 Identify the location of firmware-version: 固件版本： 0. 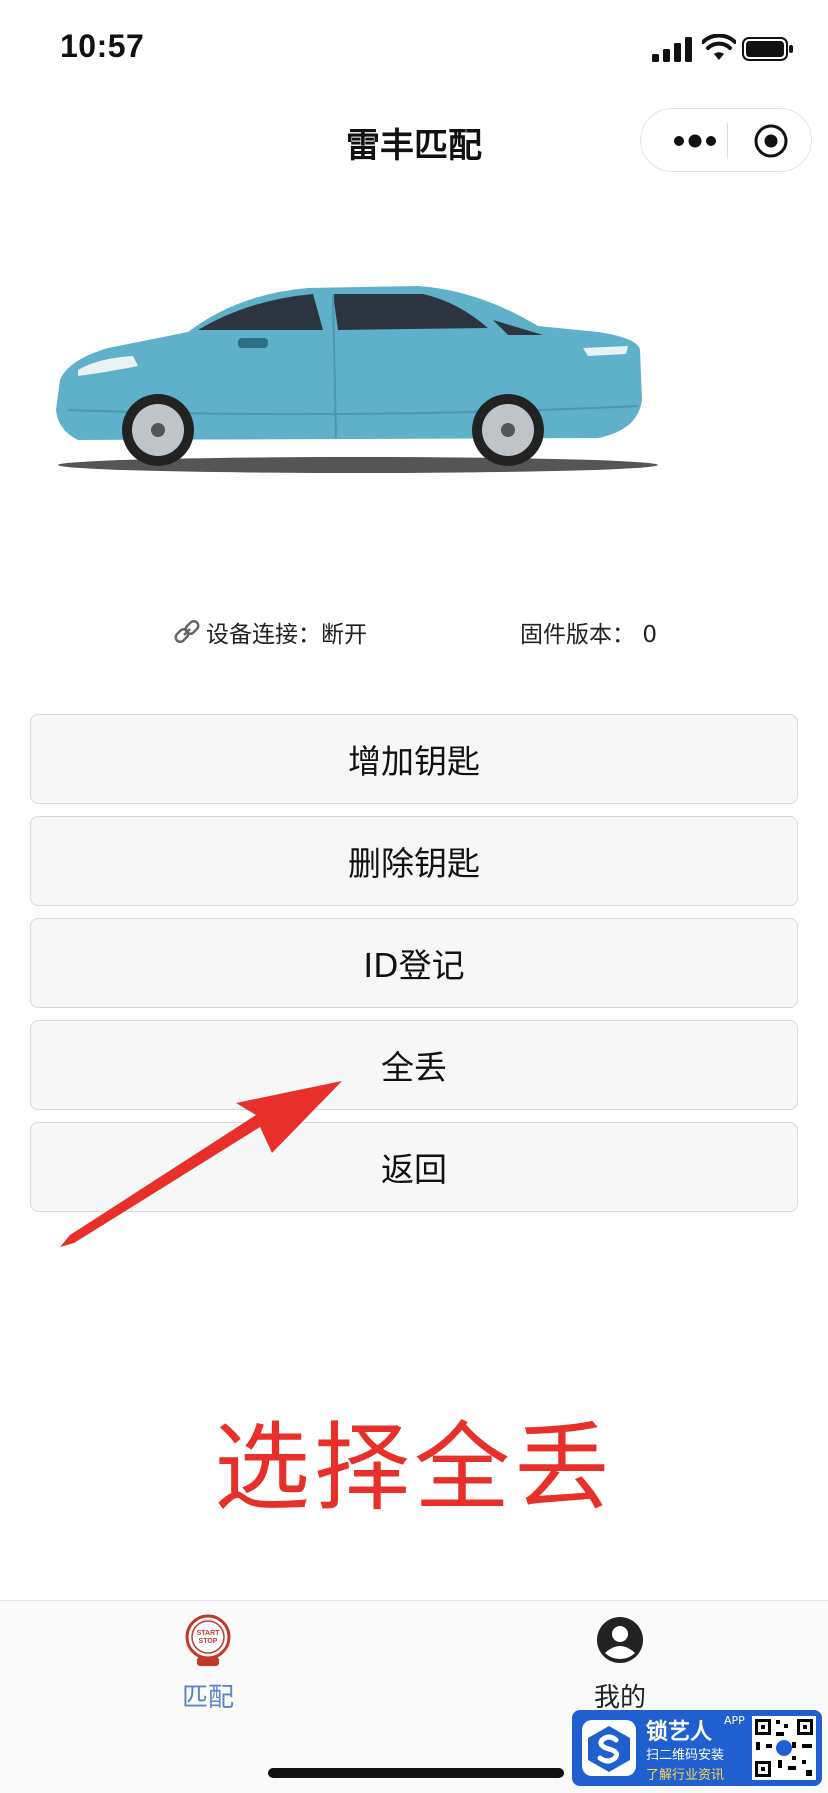
(588, 632).